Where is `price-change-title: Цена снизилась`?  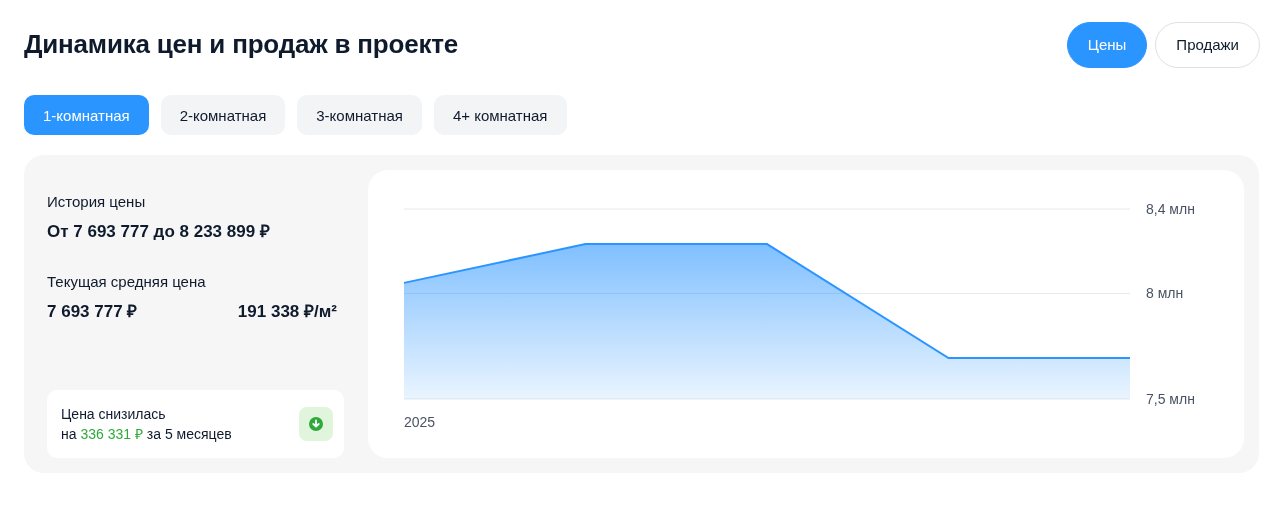
price-change-title: Цена снизилась is located at coordinates (114, 414).